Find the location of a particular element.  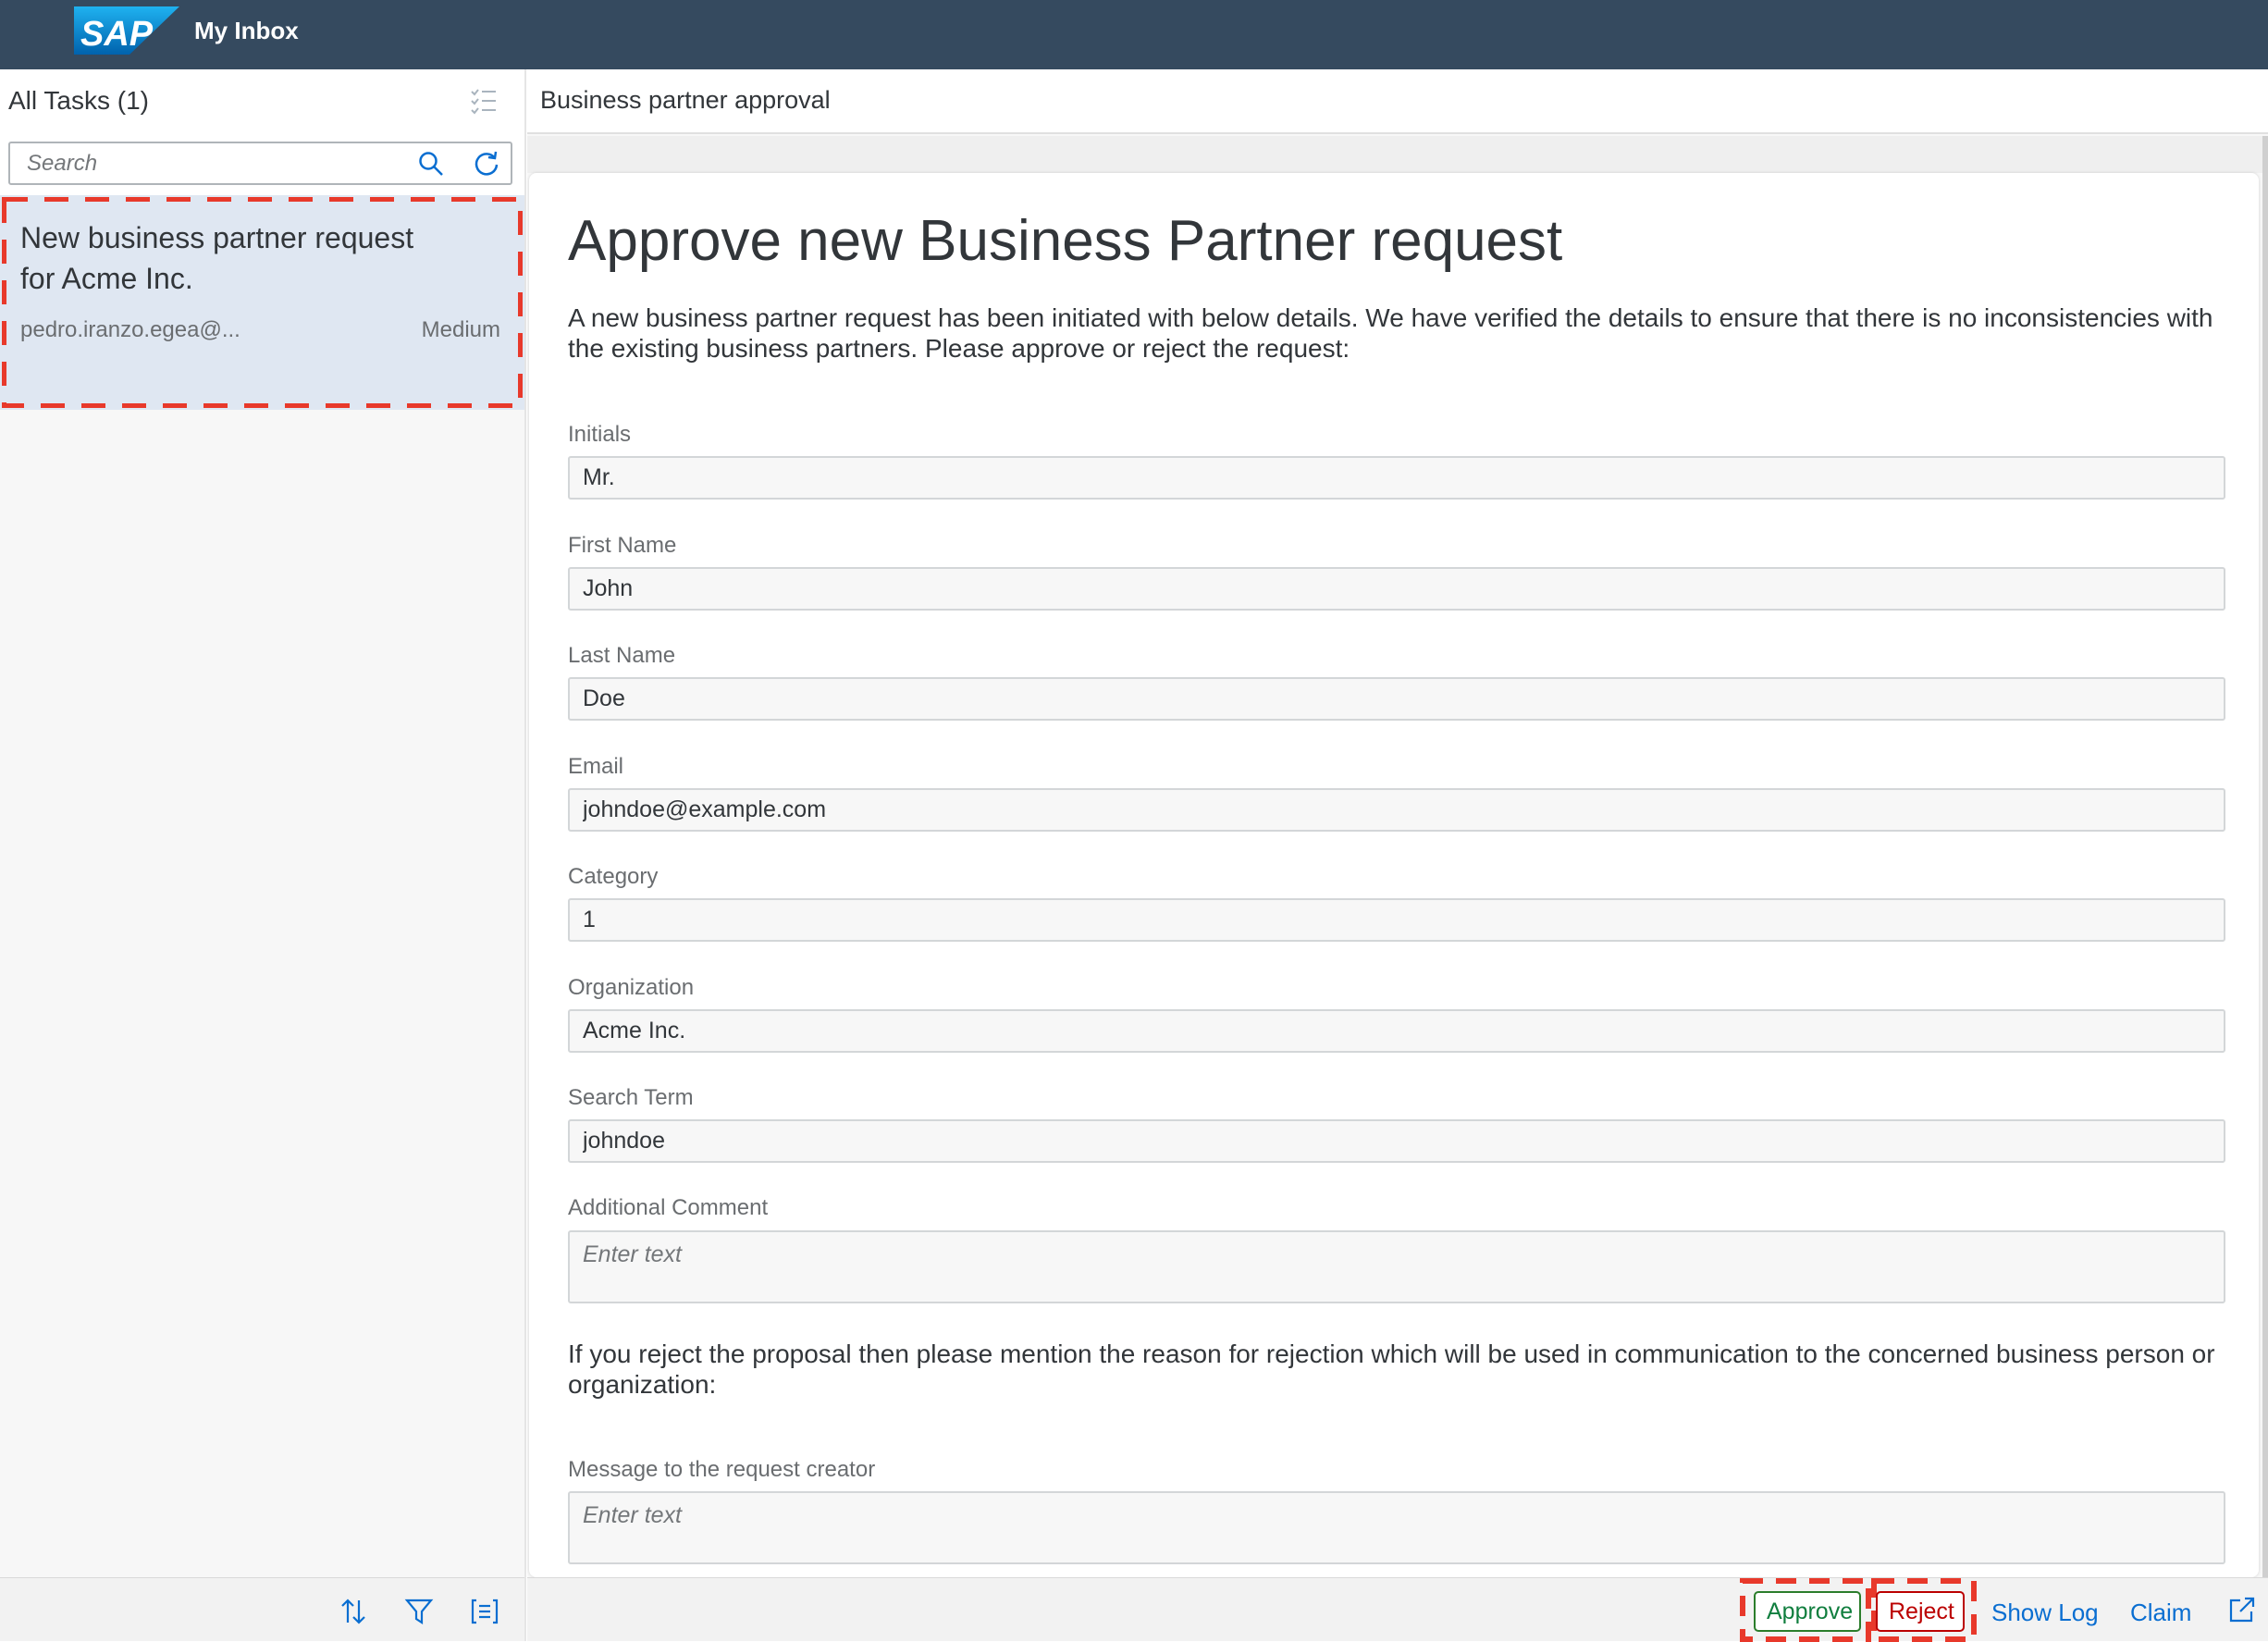

sap-logo: SAP is located at coordinates (127, 31).